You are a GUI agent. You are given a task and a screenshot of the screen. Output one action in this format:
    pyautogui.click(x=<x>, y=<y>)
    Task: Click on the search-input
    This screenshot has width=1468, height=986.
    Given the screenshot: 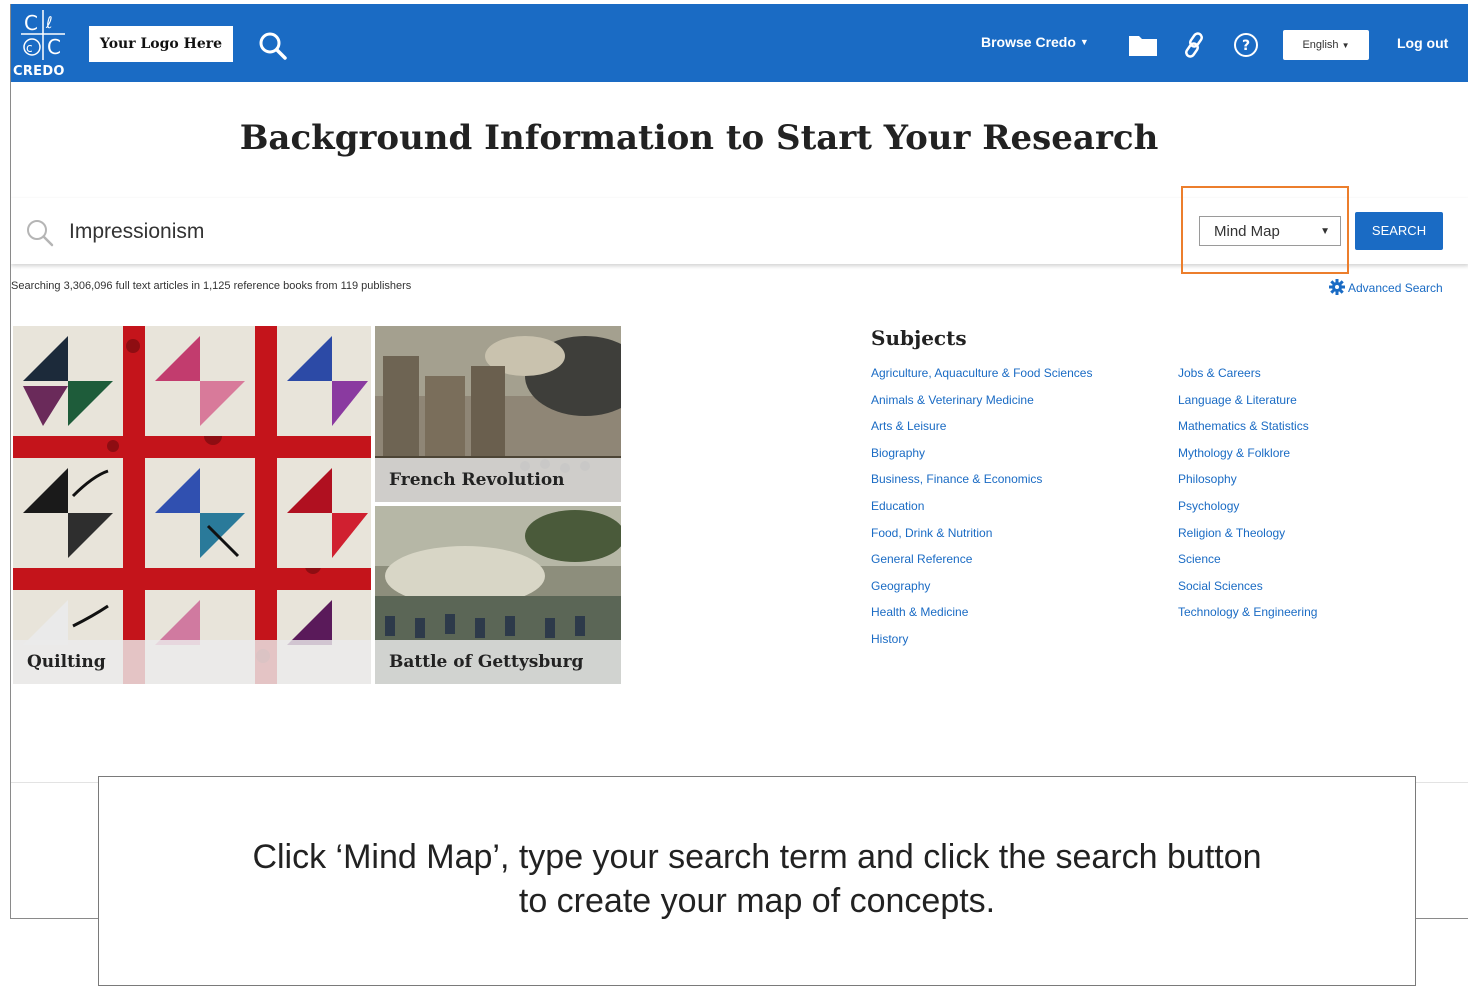 What is the action you would take?
    pyautogui.click(x=519, y=232)
    